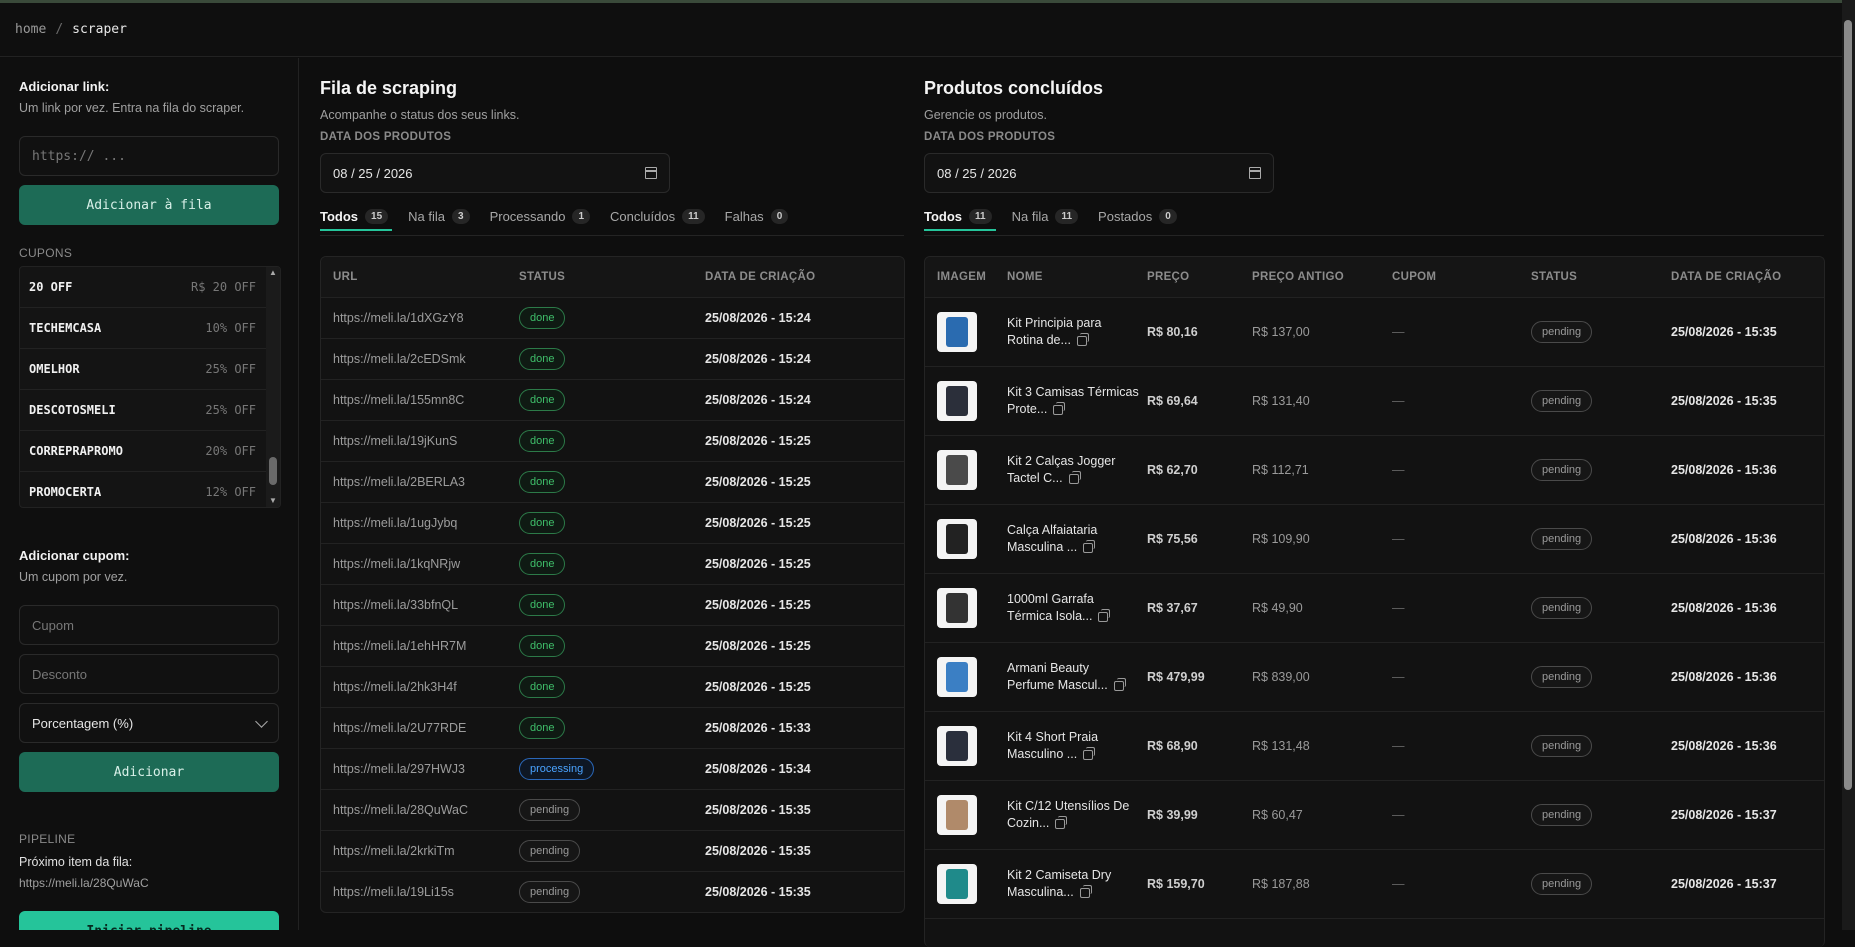  I want to click on row-url: https://meli.la/19jKunS, so click(414, 441).